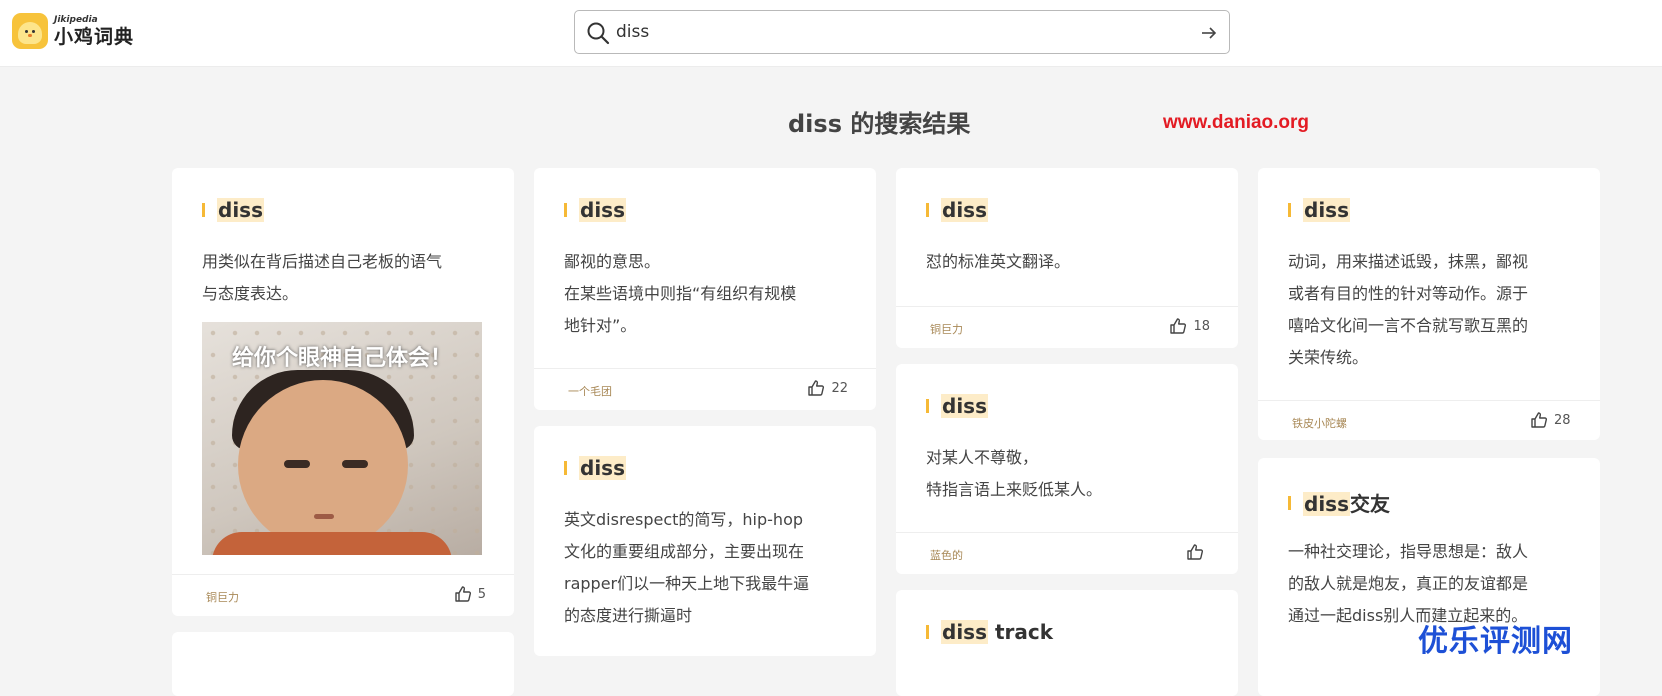 This screenshot has height=696, width=1662. What do you see at coordinates (1236, 122) in the screenshot?
I see `watermark-url: www.daniao.org` at bounding box center [1236, 122].